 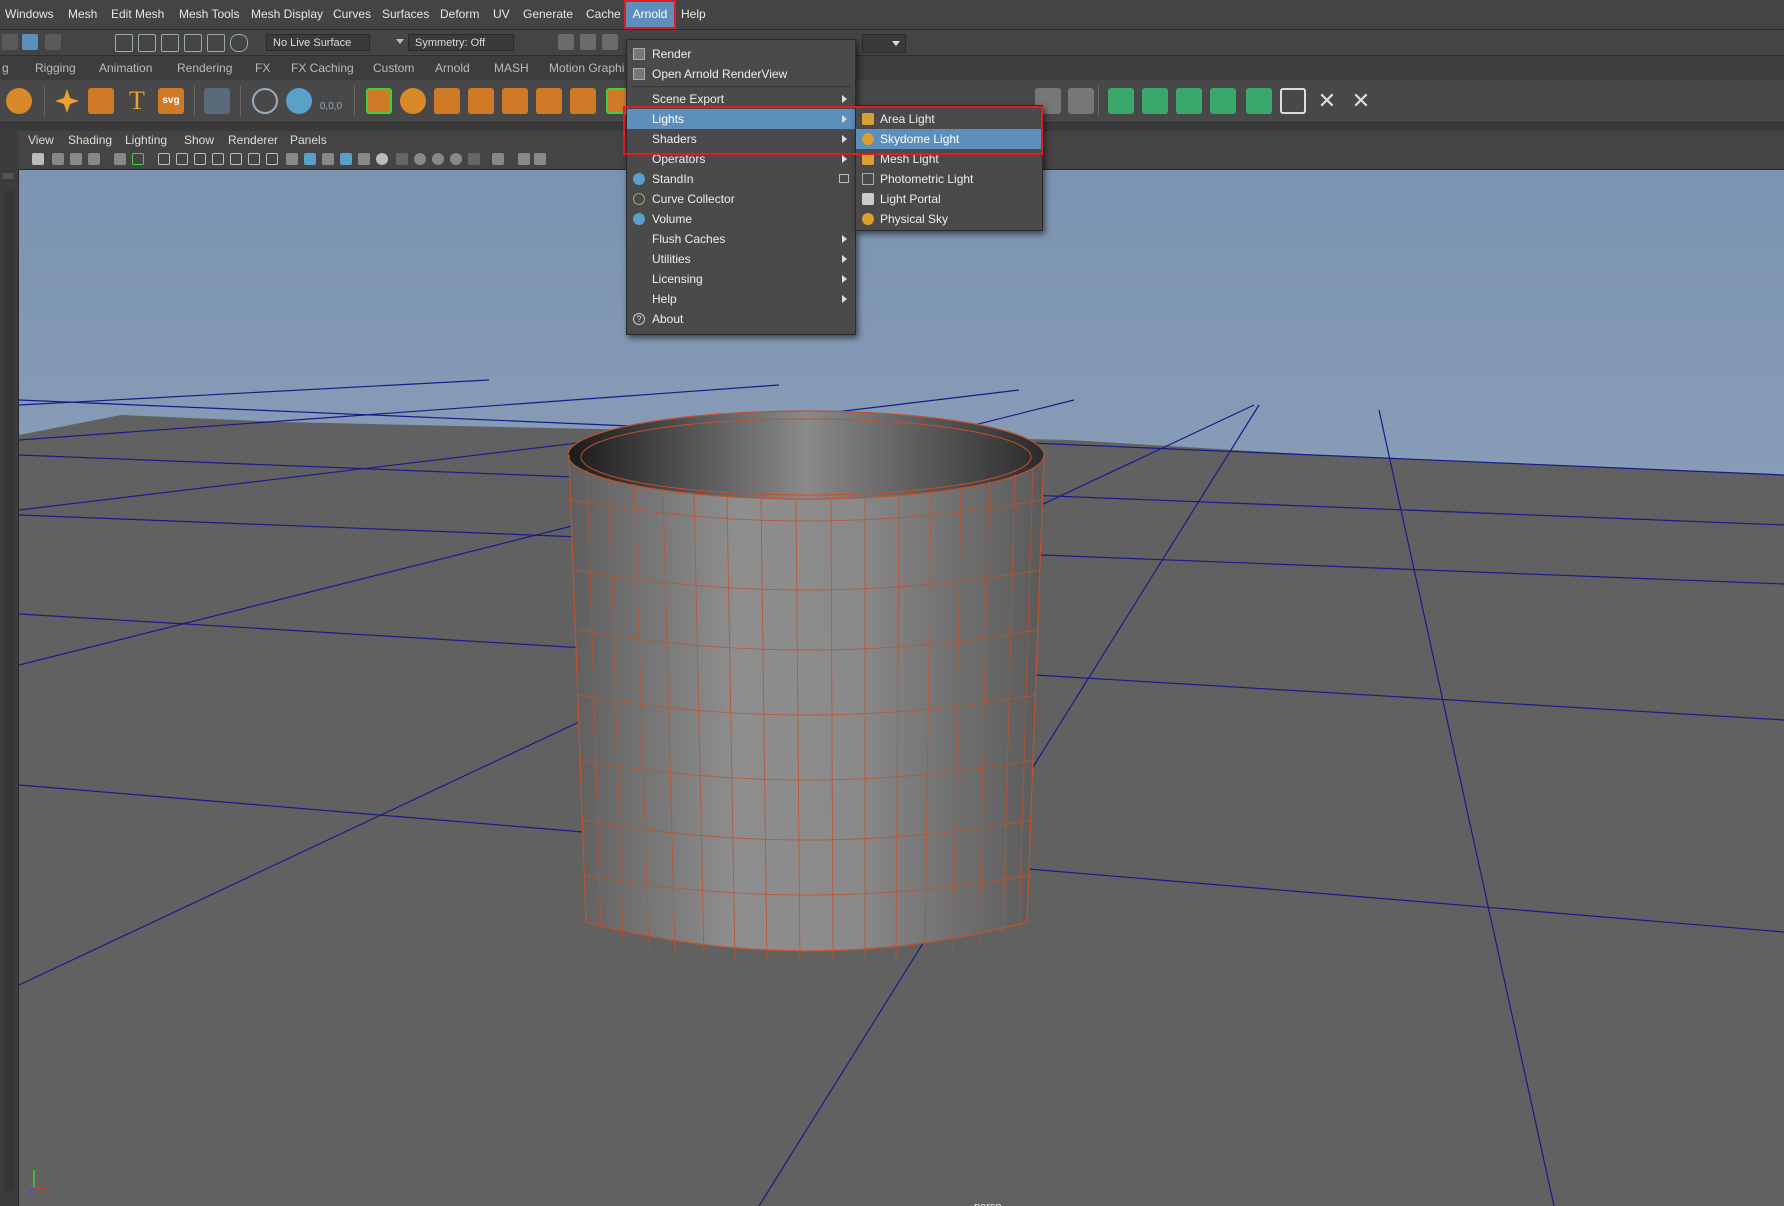 I want to click on menu-item-physical-sky: Physical Sky, so click(x=949, y=219).